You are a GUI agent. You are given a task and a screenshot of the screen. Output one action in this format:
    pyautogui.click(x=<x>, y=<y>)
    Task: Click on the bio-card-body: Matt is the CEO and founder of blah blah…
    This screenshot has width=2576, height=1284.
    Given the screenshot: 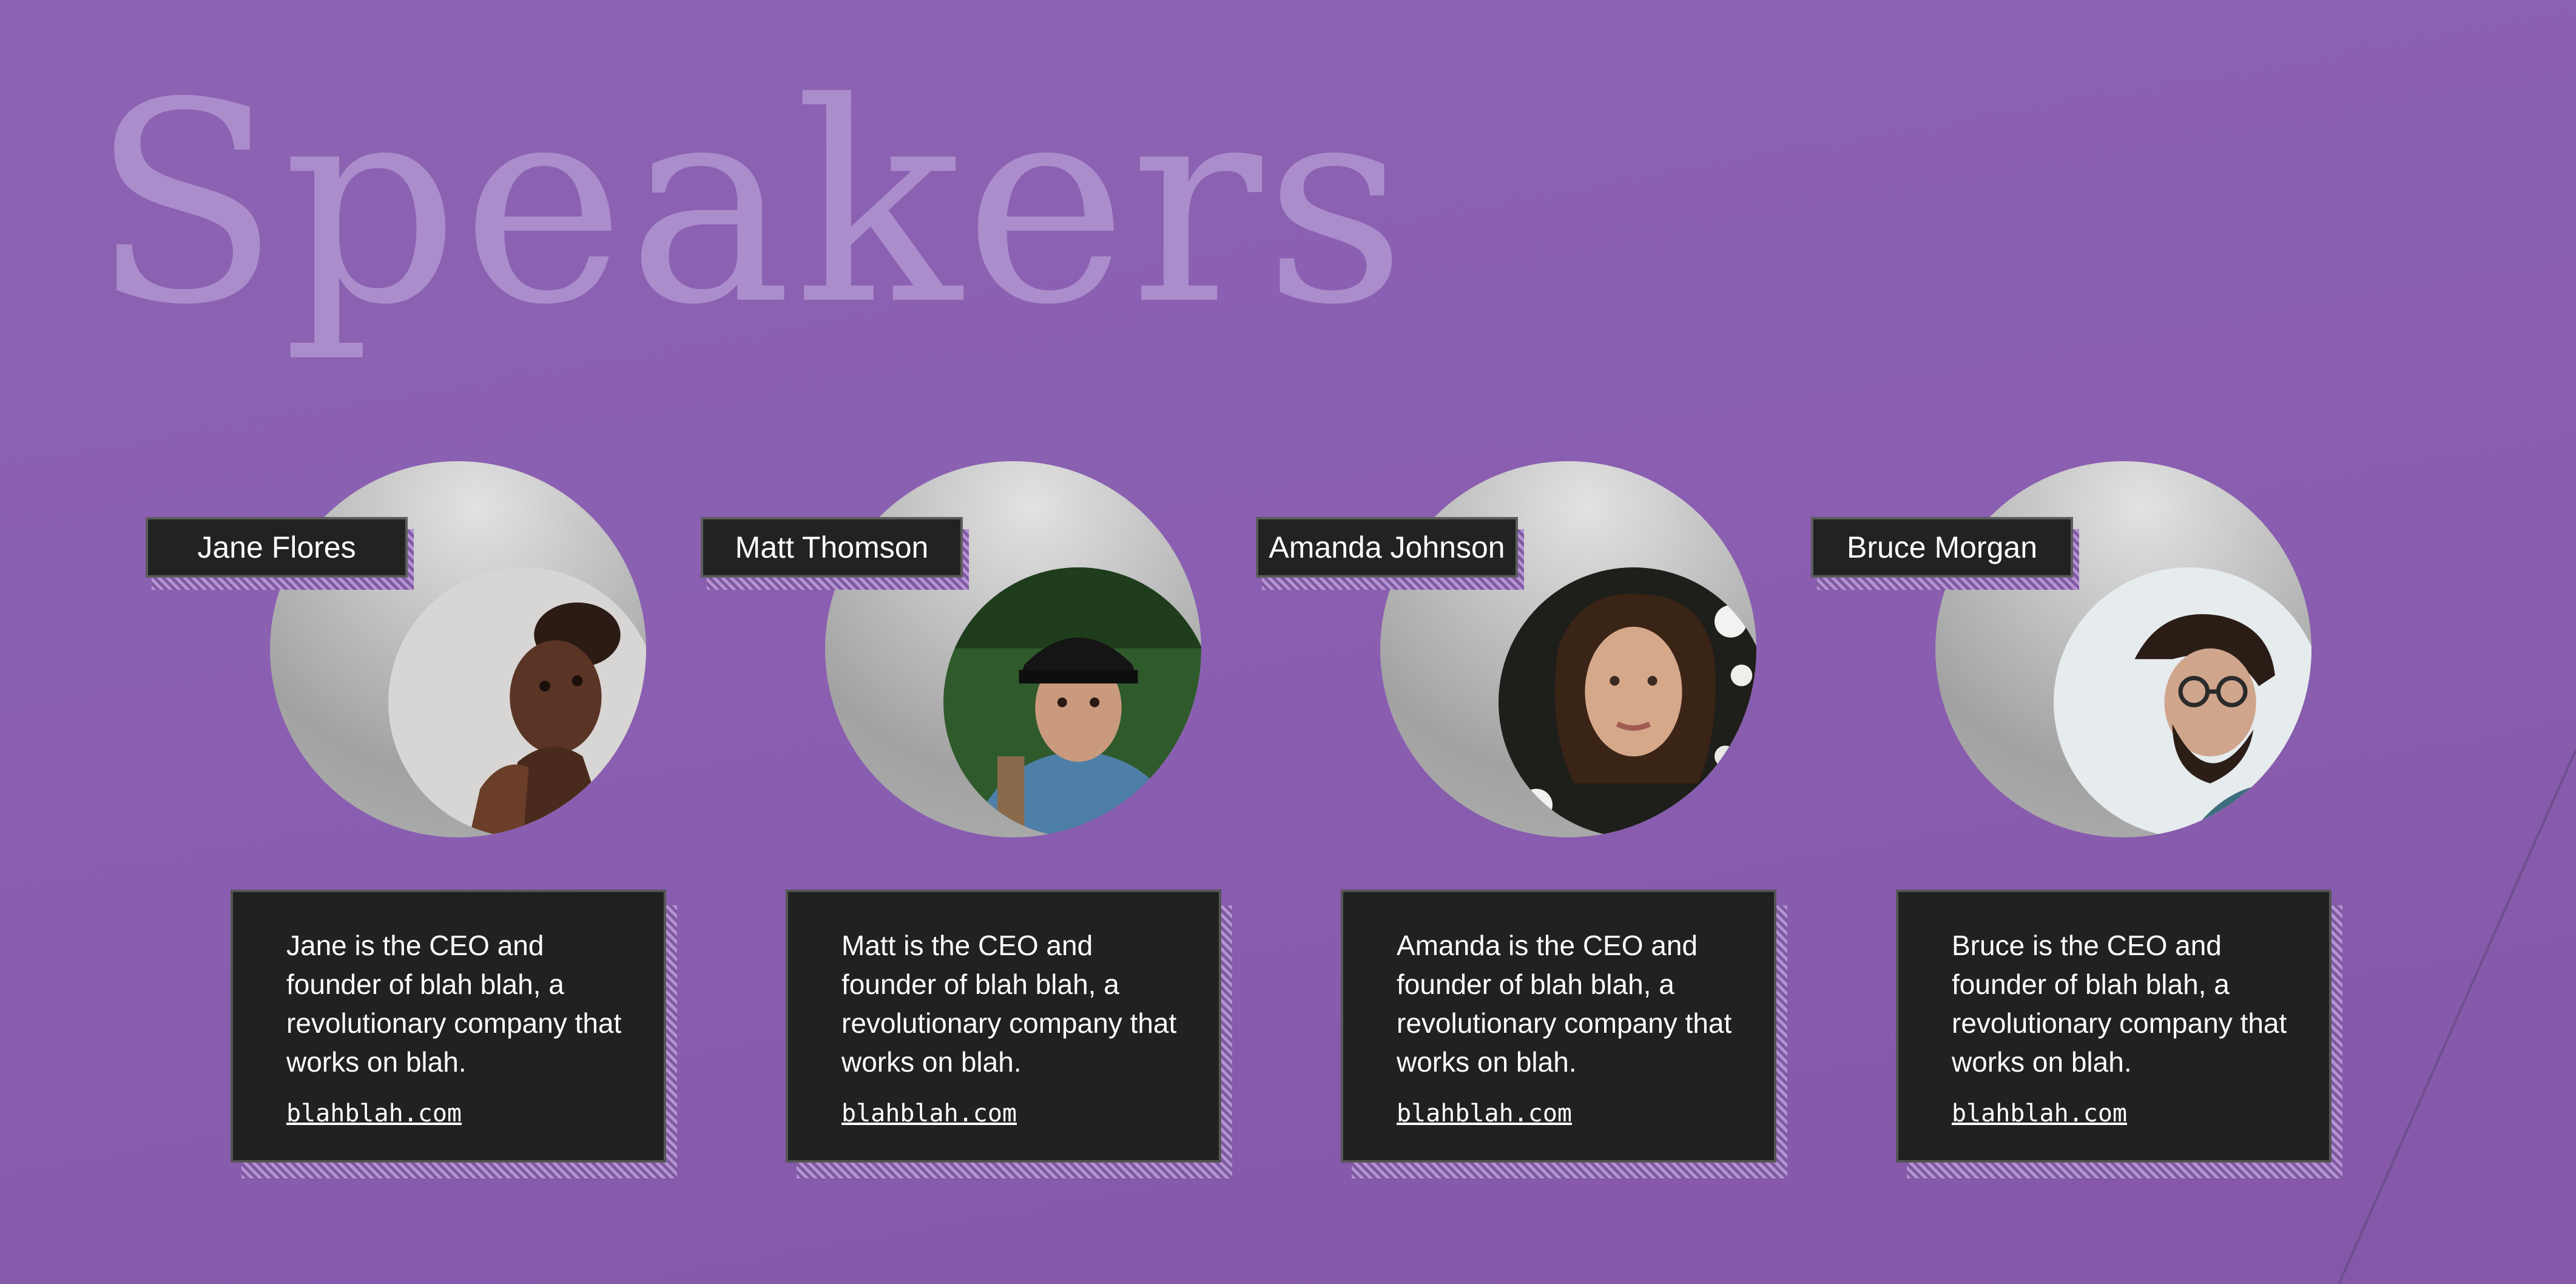 What is the action you would take?
    pyautogui.click(x=1004, y=1026)
    